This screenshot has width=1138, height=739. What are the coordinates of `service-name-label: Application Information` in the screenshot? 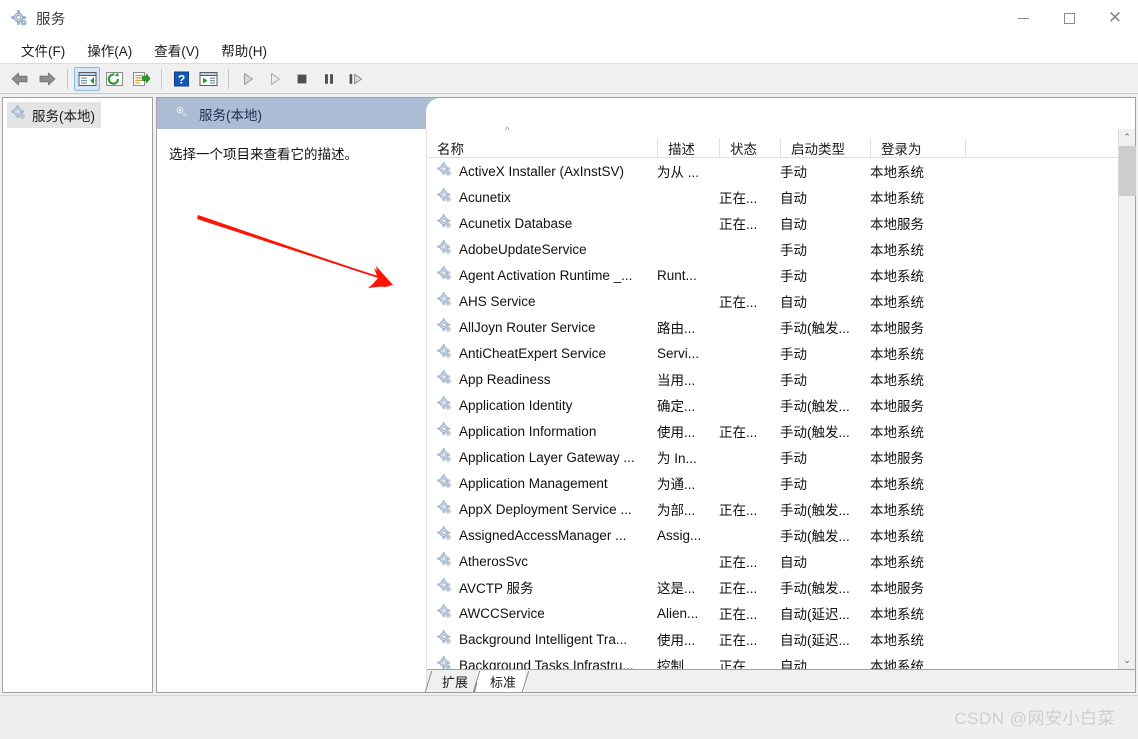 It's located at (528, 431).